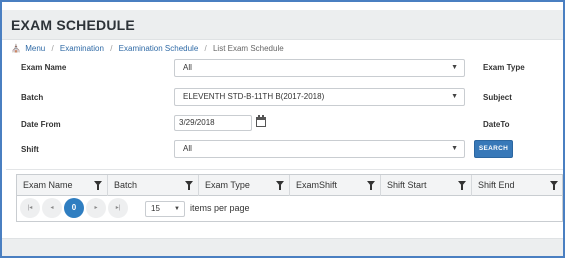  What do you see at coordinates (504, 67) in the screenshot?
I see `exam-type-label: Exam Type` at bounding box center [504, 67].